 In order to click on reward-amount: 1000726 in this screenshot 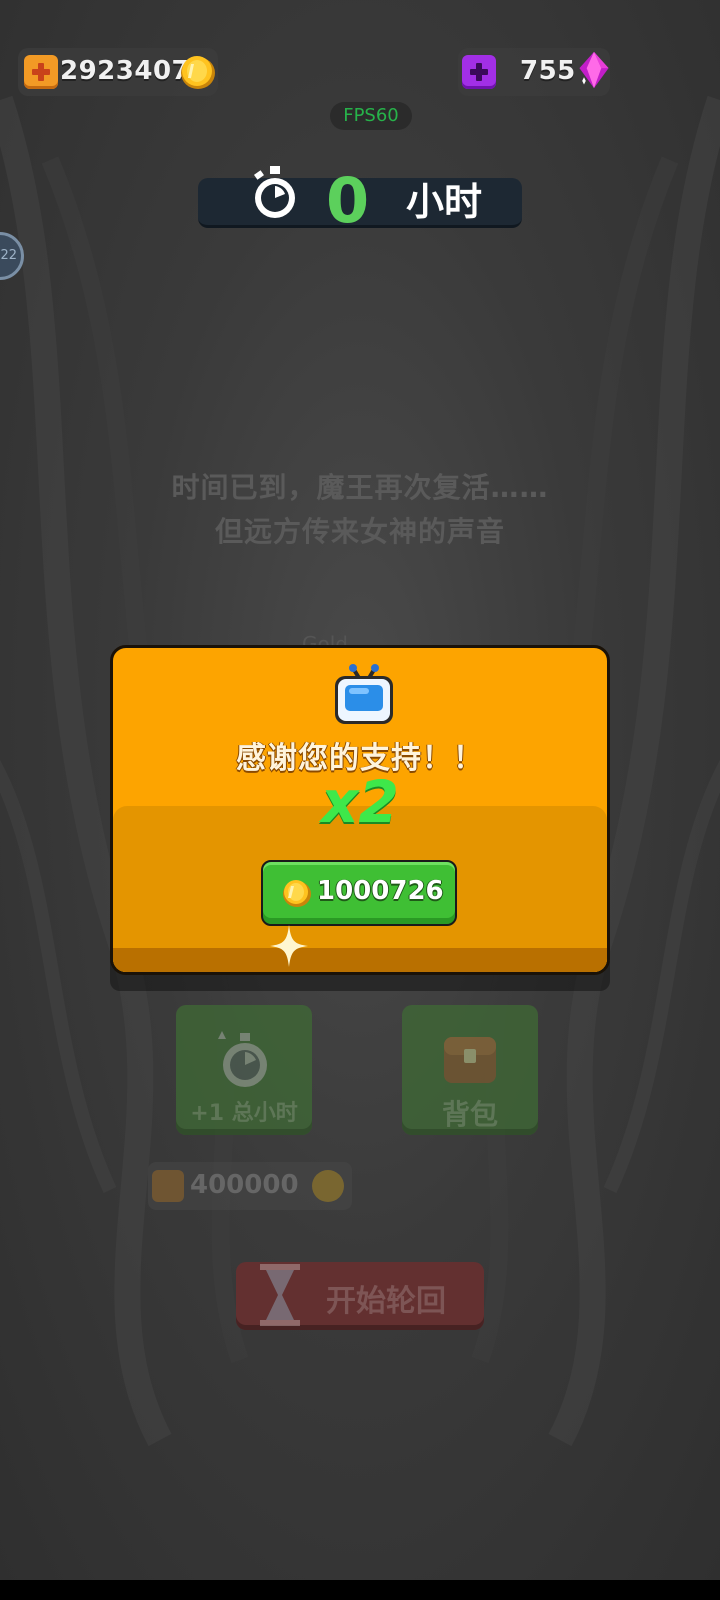, I will do `click(380, 891)`.